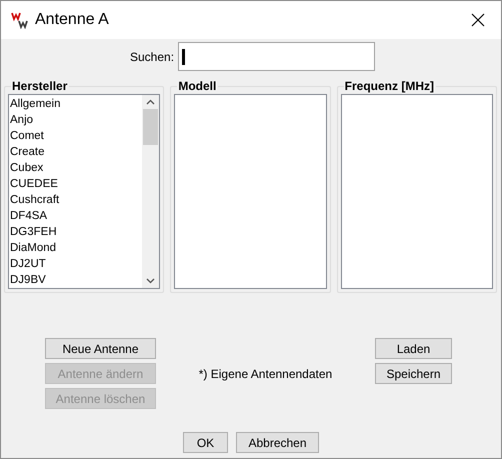  Describe the element at coordinates (197, 86) in the screenshot. I see `group-title: Modell` at that location.